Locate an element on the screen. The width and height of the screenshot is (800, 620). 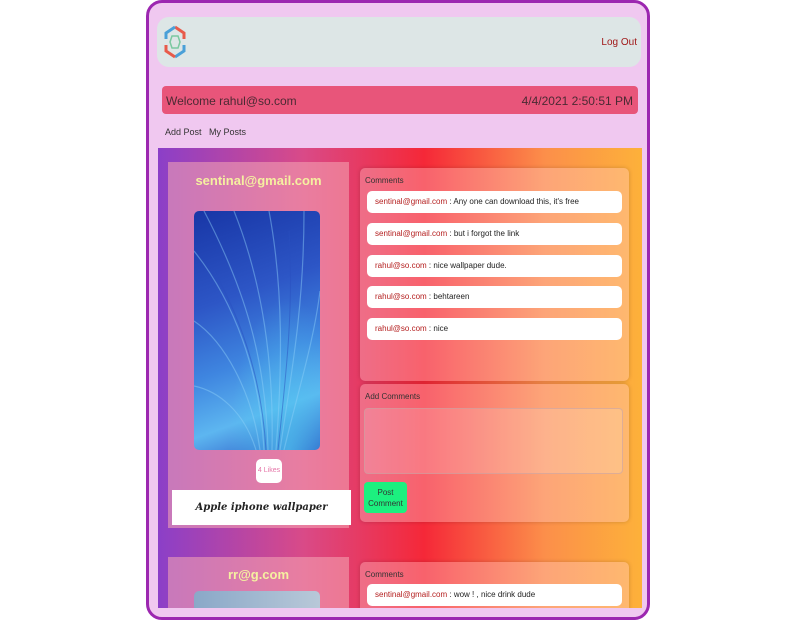
likes-button: 4 Likes is located at coordinates (269, 471).